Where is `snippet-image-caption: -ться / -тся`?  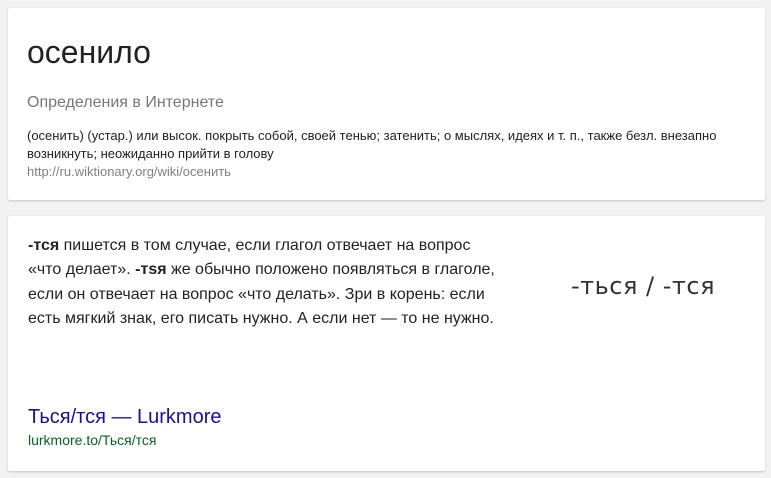
snippet-image-caption: -ться / -тся is located at coordinates (643, 286).